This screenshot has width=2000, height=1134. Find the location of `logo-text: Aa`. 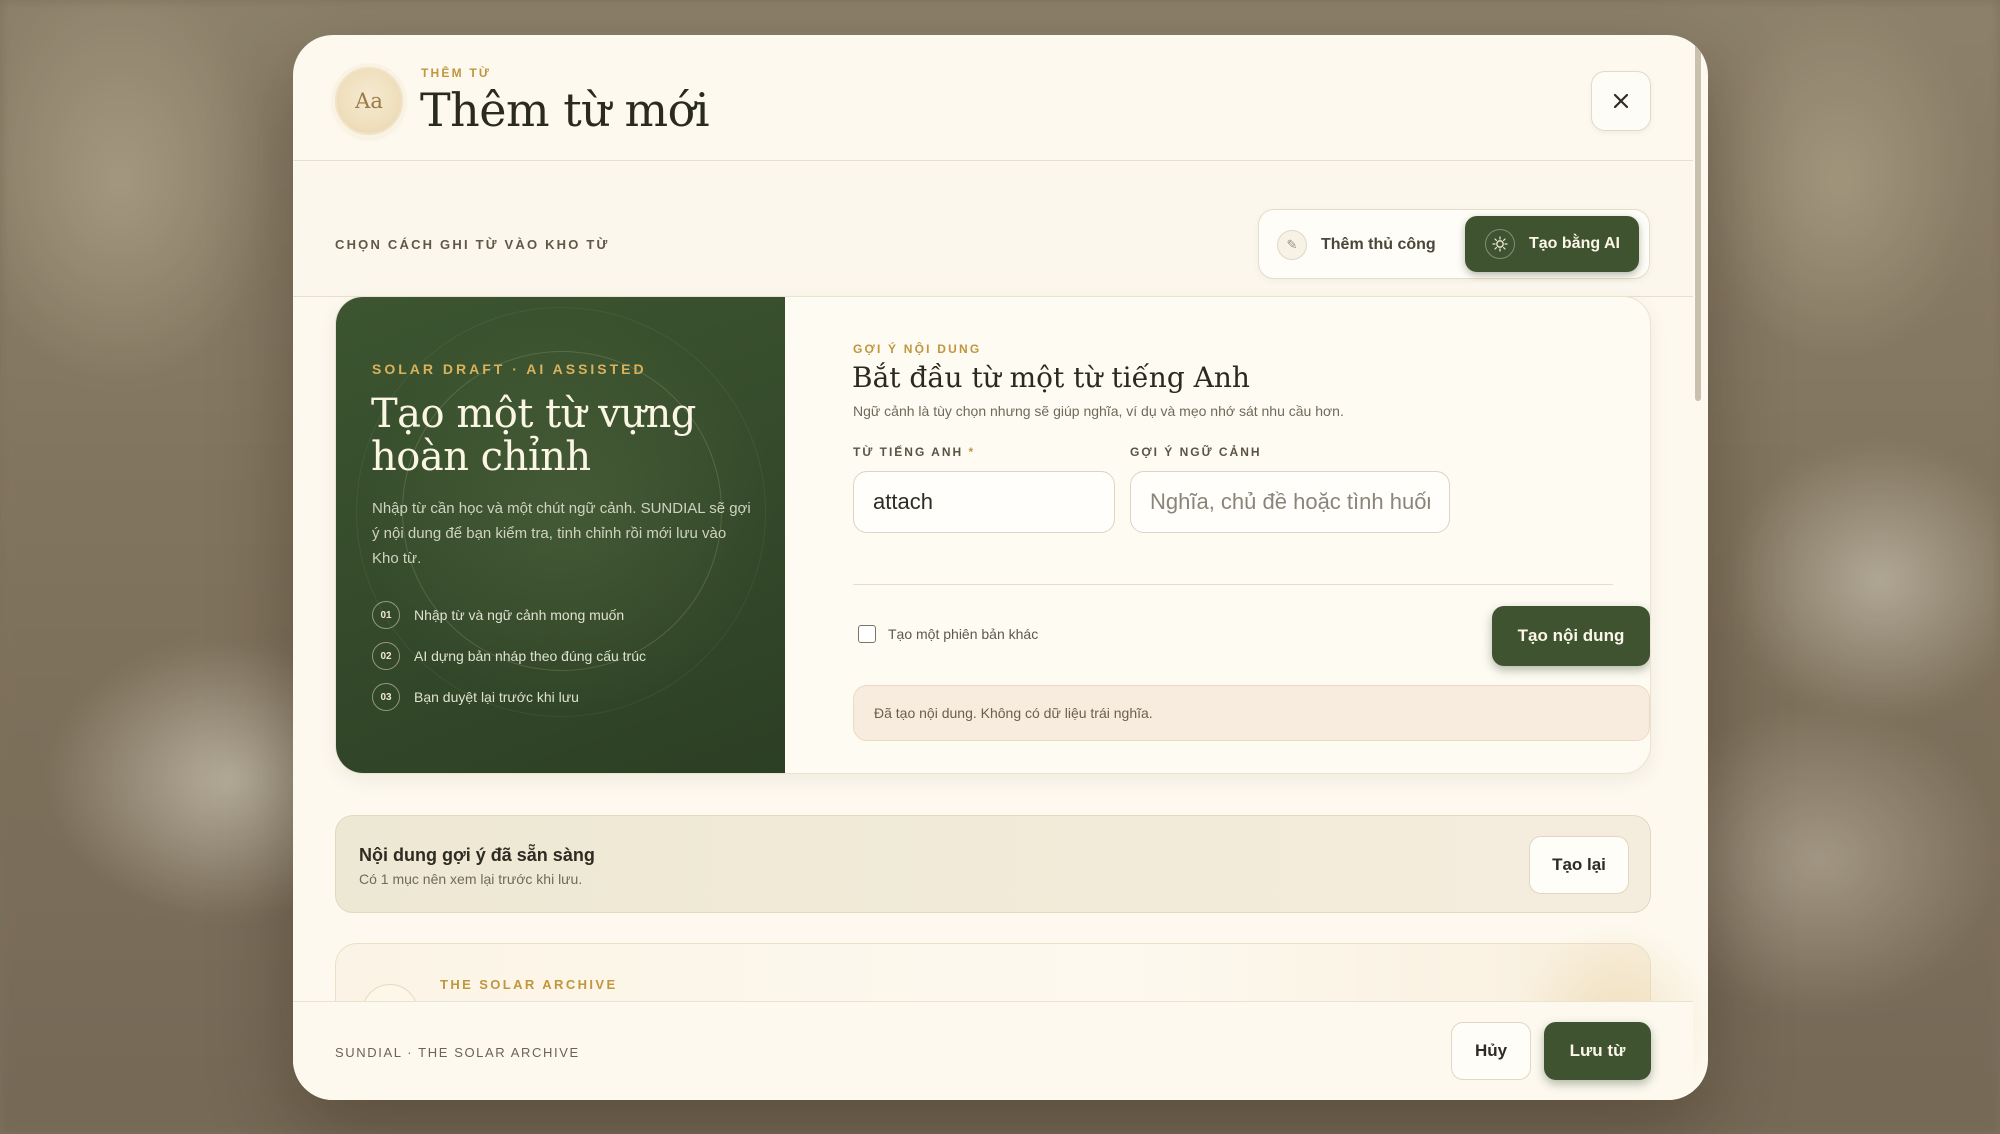

logo-text: Aa is located at coordinates (369, 101).